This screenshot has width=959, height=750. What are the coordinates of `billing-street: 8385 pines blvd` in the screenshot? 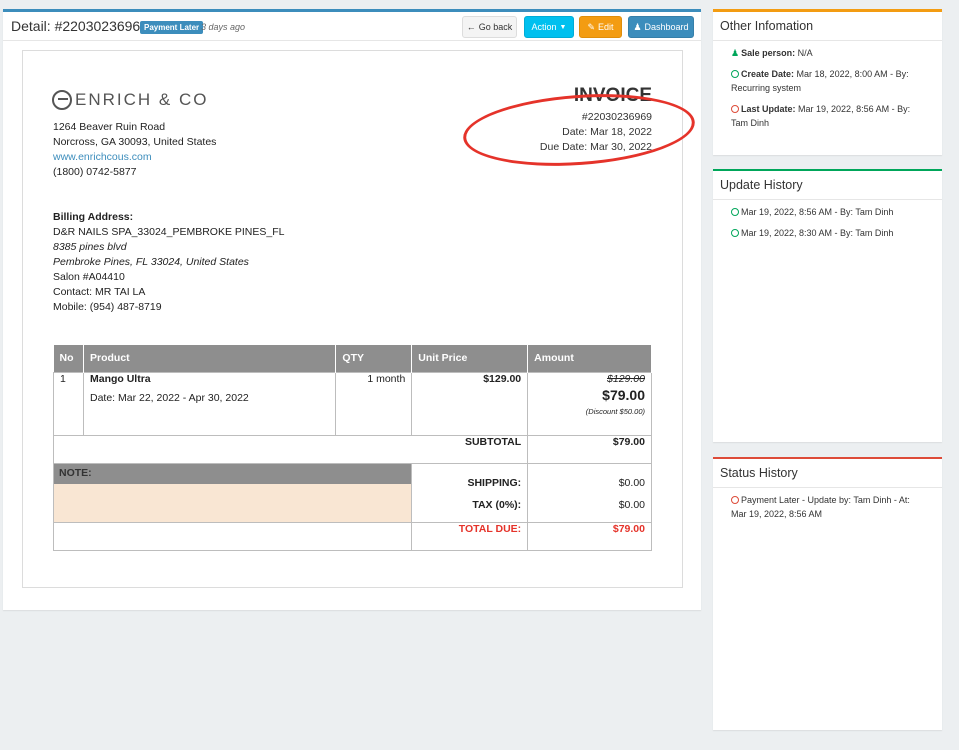 It's located at (90, 247).